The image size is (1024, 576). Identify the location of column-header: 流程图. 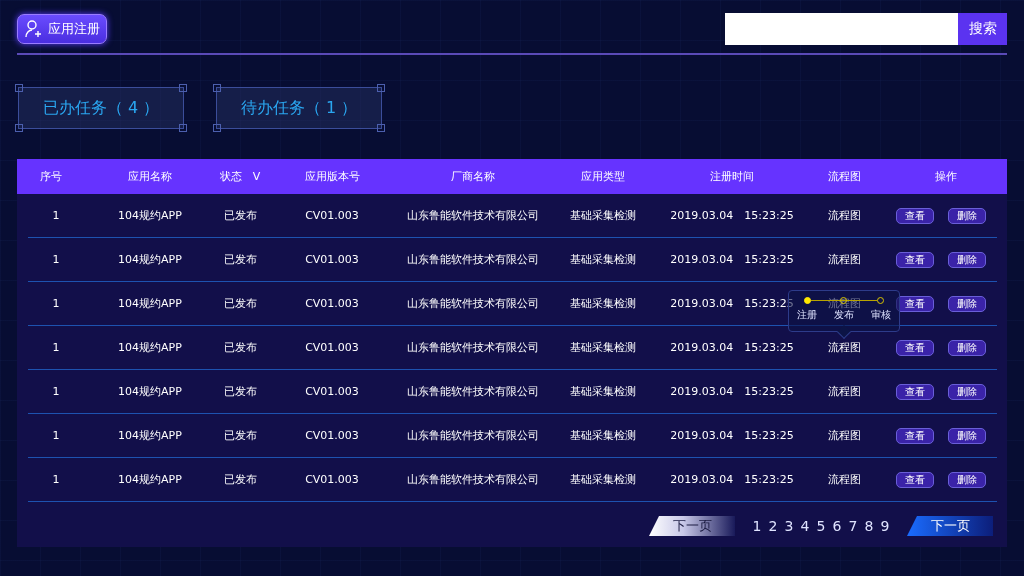
(844, 176).